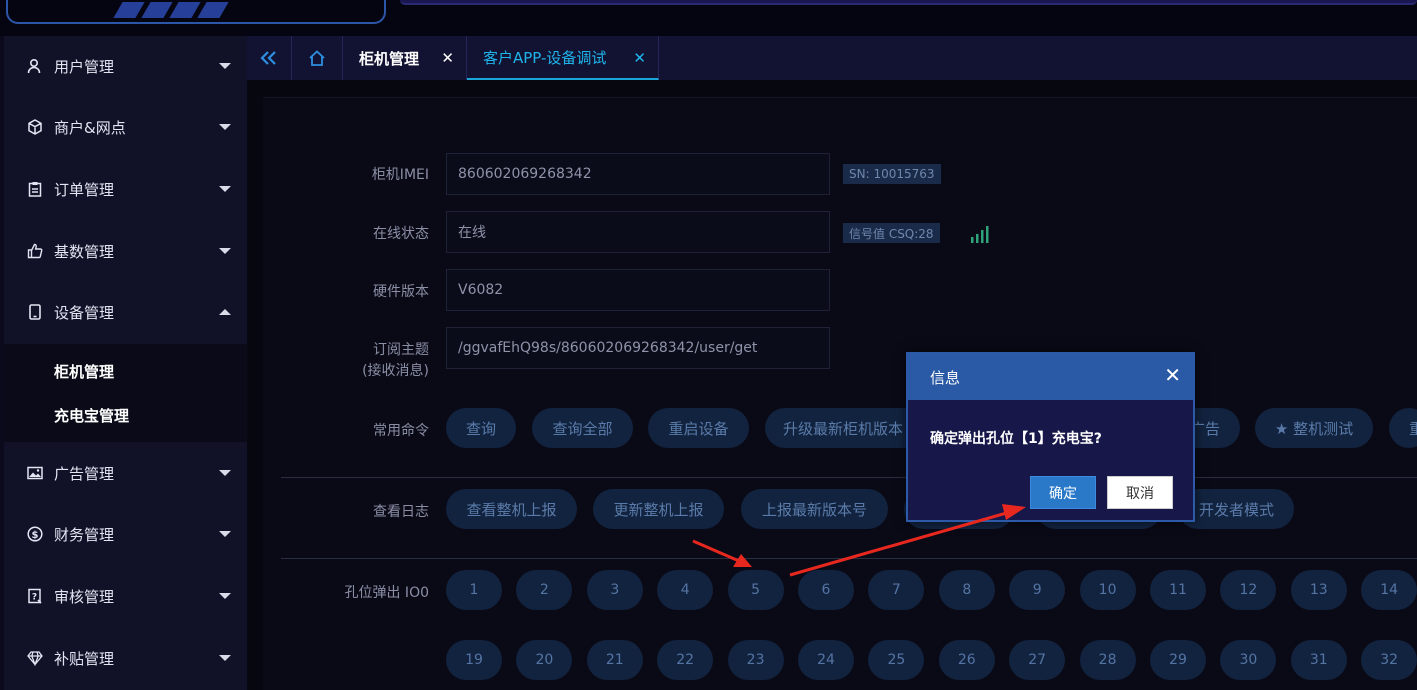 Image resolution: width=1417 pixels, height=690 pixels. I want to click on topic-field: /ggvafEhQ98s/860602069268342/user/get, so click(638, 348).